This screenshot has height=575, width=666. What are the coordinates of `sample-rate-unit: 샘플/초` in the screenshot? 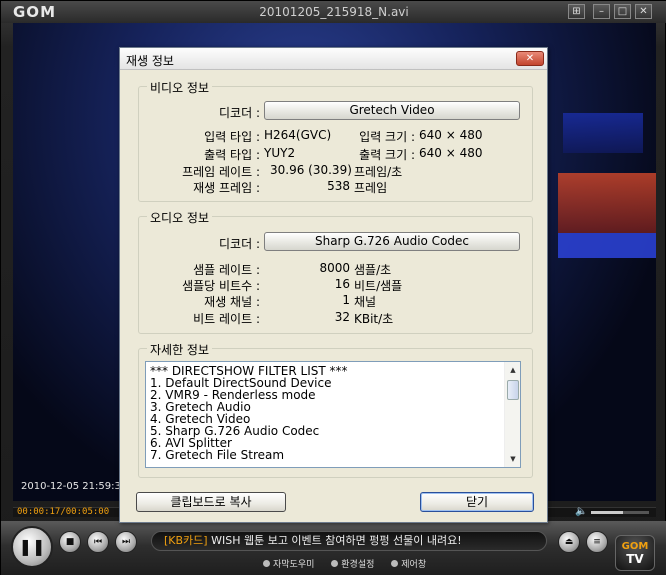 It's located at (373, 270).